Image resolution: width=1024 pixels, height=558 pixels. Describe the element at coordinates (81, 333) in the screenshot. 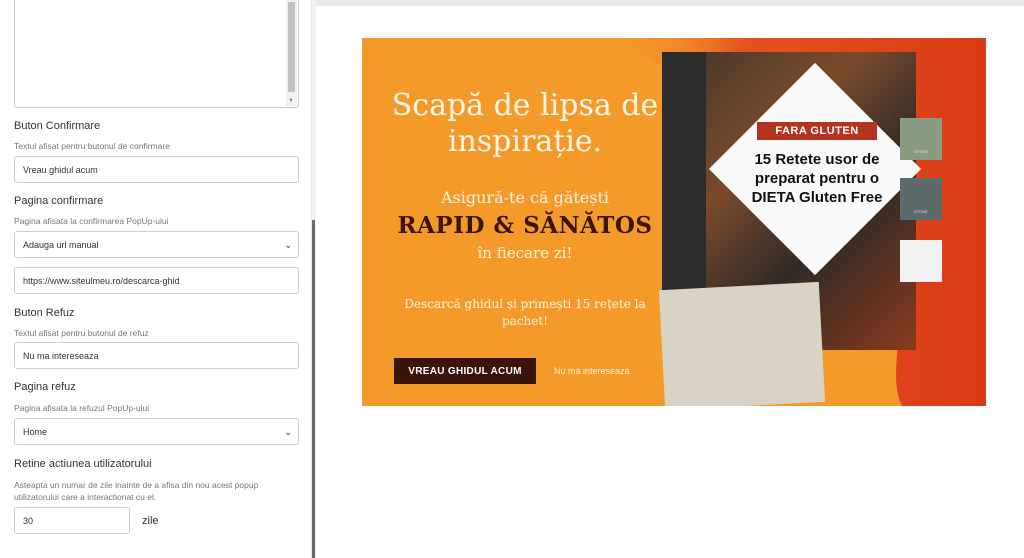

I see `refuse-button-hint: Textul afisat pentru butonul de refuz` at that location.